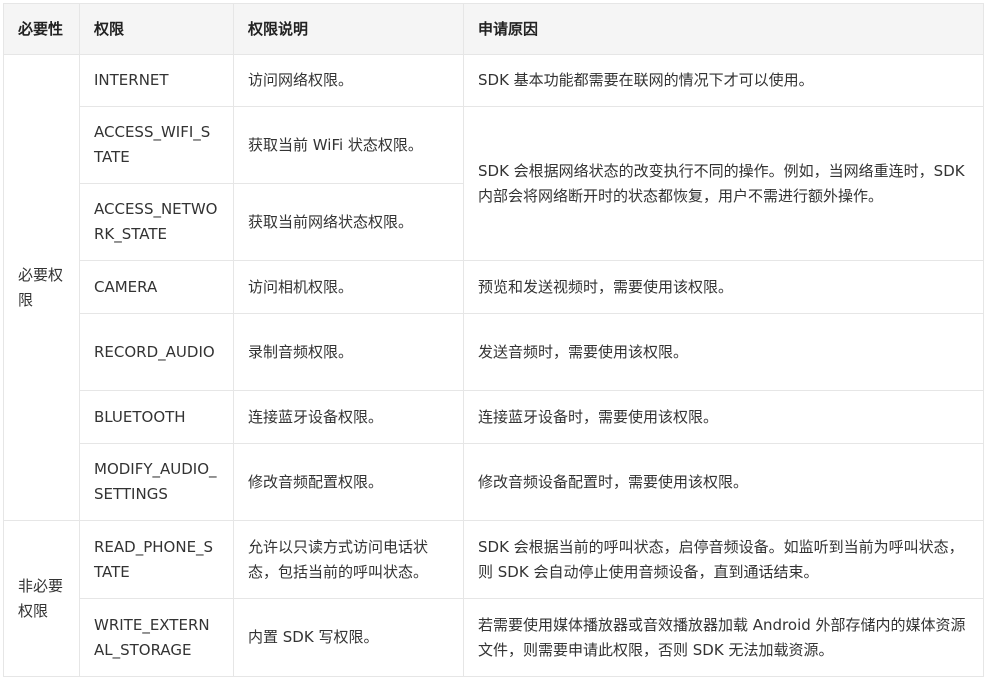 The image size is (986, 681). I want to click on permission-description: 内置 SDK 写权限。, so click(348, 637).